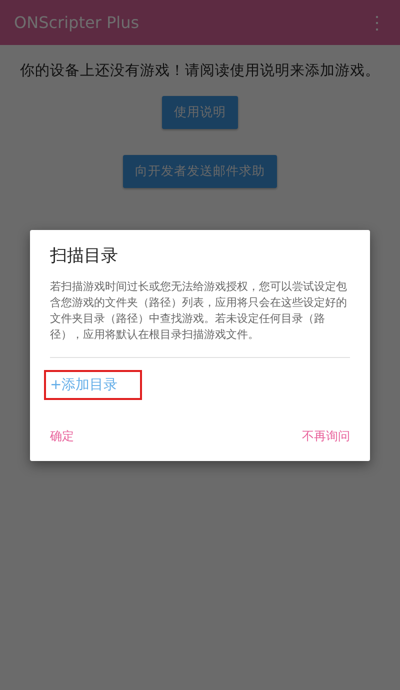 The image size is (400, 690). I want to click on app-title: ONScripter Plus, so click(77, 22).